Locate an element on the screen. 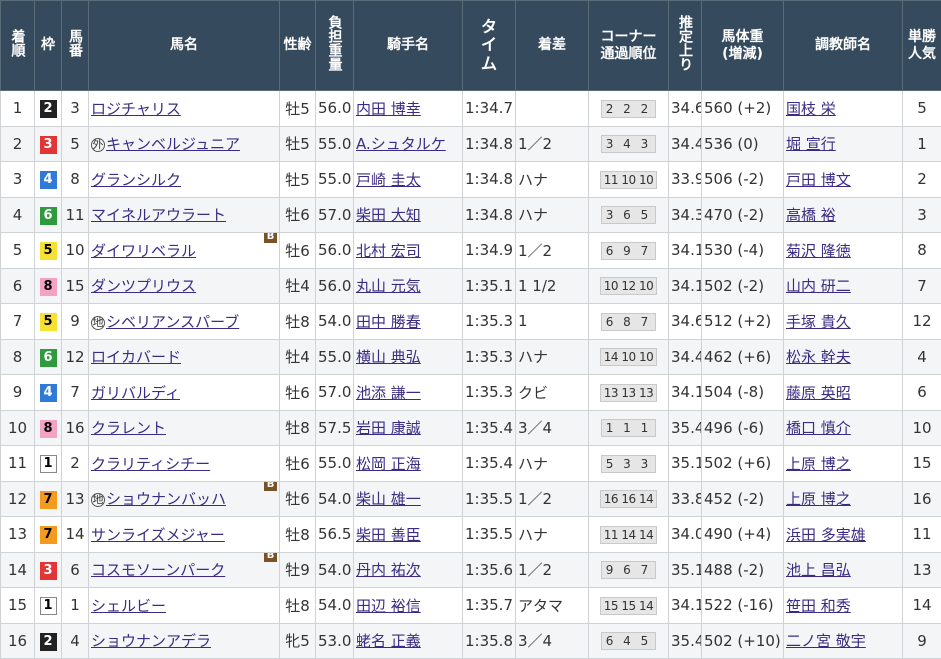  popularity-cell: 1 is located at coordinates (922, 144).